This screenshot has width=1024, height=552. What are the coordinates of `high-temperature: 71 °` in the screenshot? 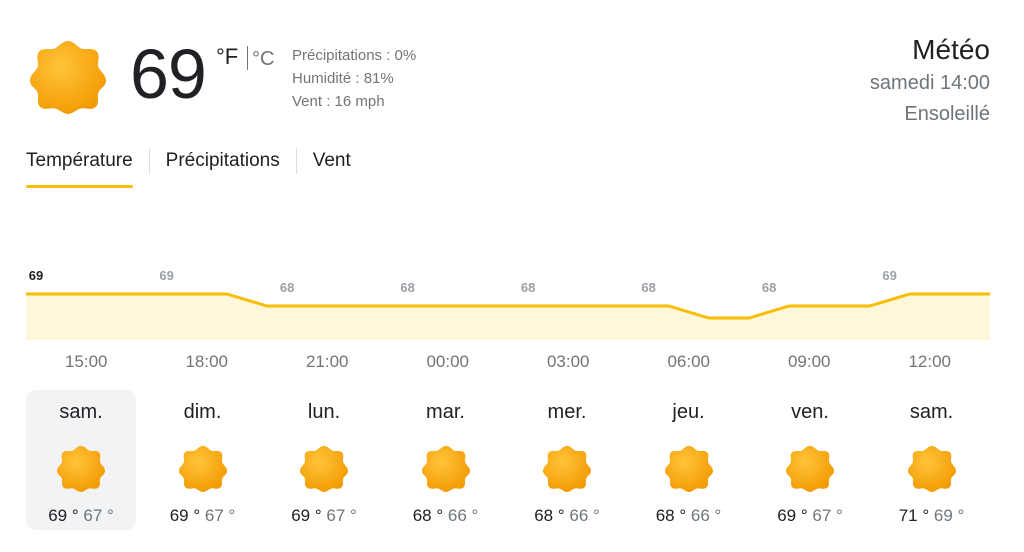 It's located at (916, 515).